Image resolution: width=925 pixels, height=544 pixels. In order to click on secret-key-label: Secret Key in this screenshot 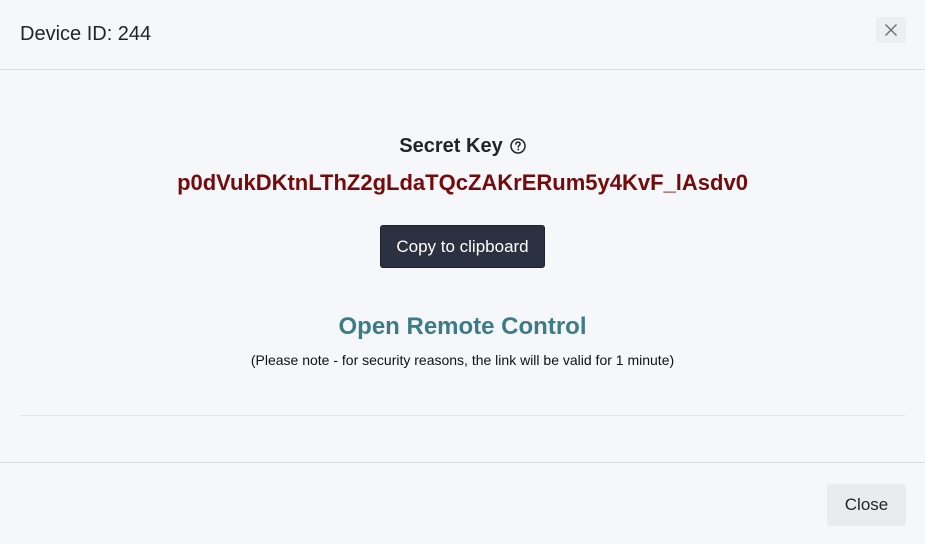, I will do `click(451, 146)`.